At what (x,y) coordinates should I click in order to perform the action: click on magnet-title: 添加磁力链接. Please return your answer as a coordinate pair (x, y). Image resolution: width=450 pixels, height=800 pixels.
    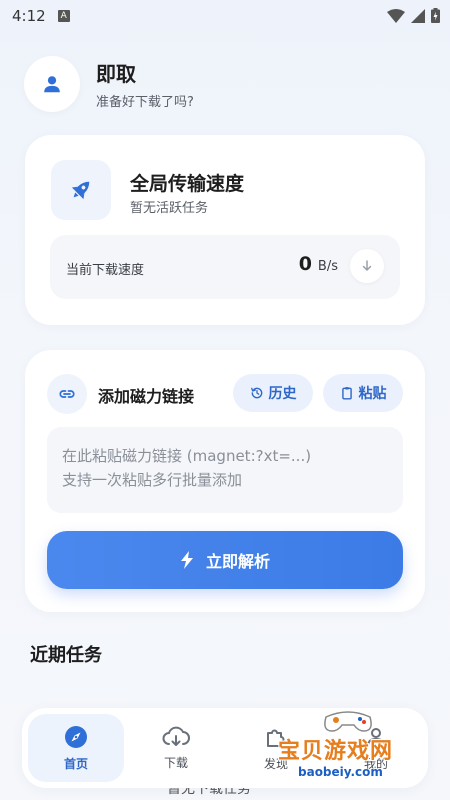
    Looking at the image, I should click on (146, 396).